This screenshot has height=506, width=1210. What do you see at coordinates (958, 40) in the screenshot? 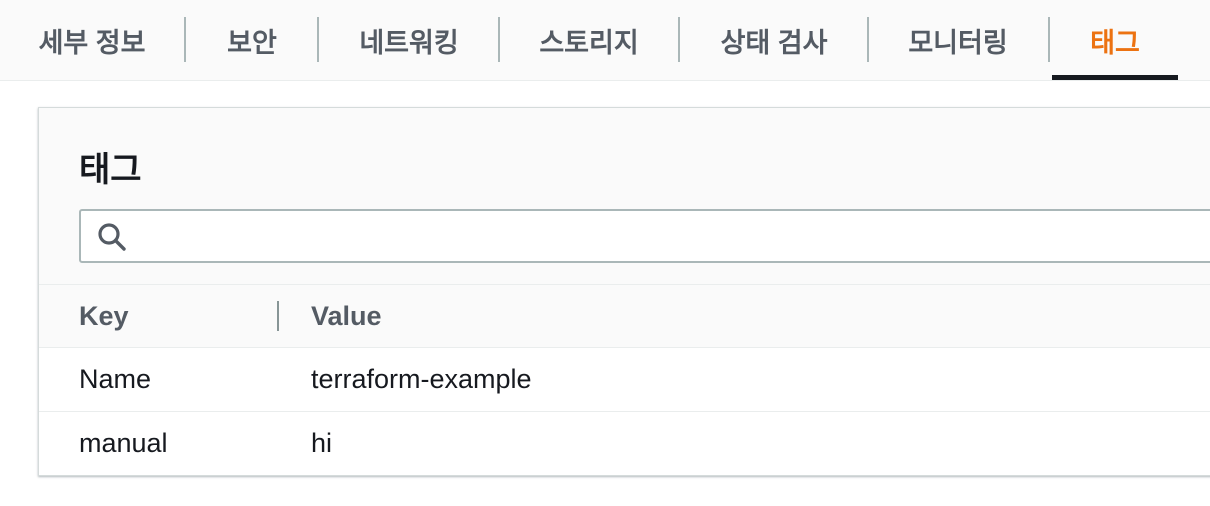
I see `tab-monitoring: 모니터링` at bounding box center [958, 40].